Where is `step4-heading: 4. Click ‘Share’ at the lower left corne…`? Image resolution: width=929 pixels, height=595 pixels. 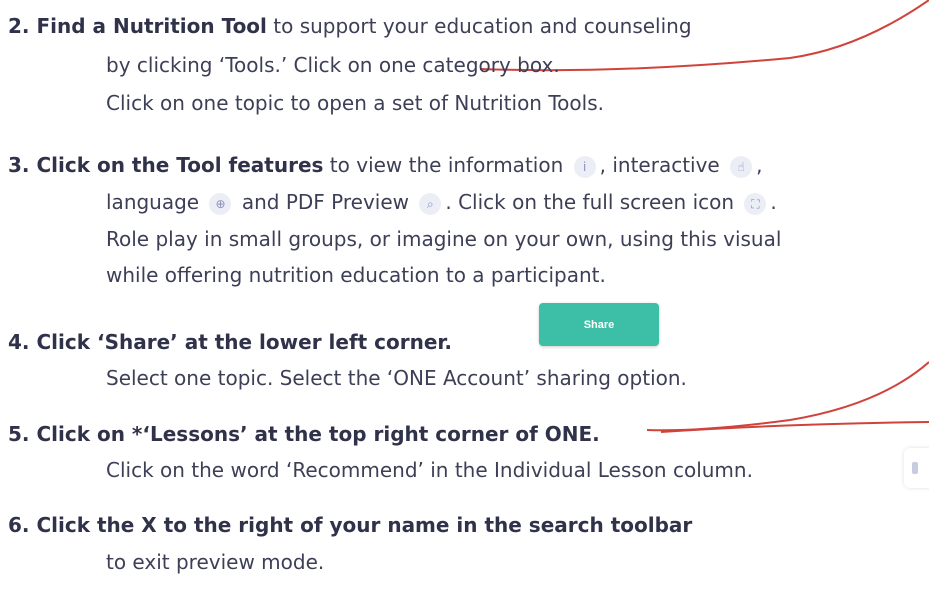 step4-heading: 4. Click ‘Share’ at the lower left corne… is located at coordinates (230, 342).